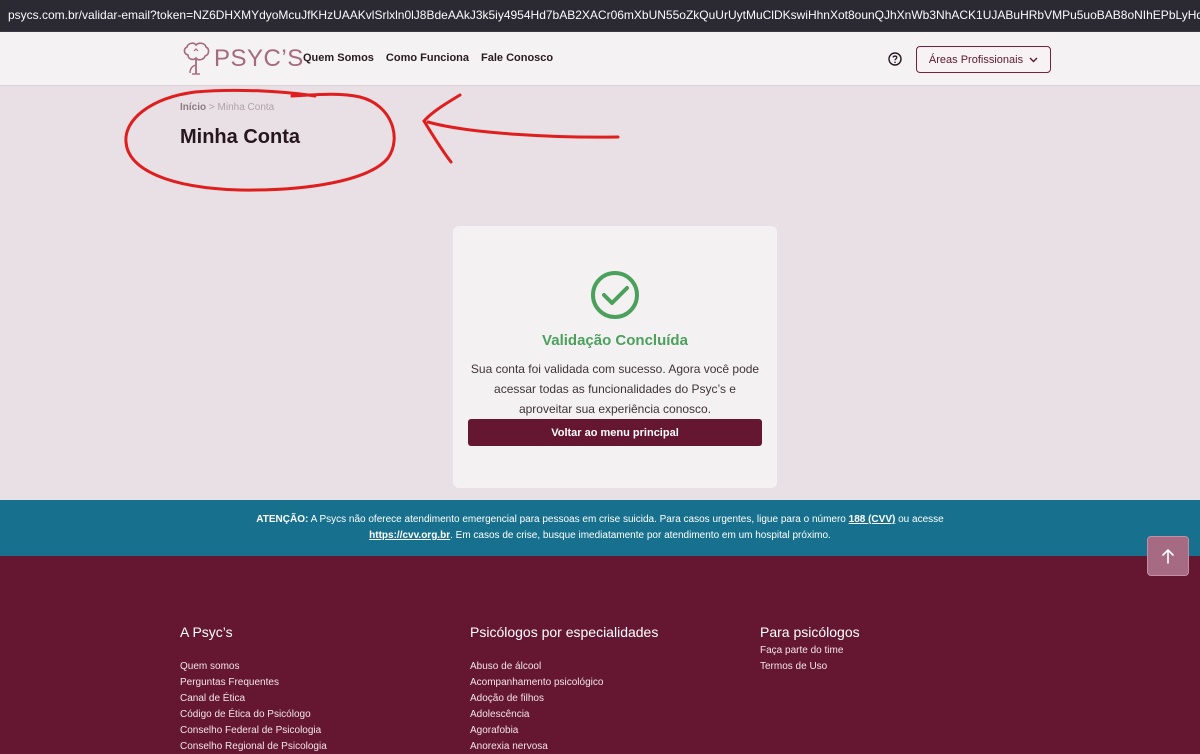  I want to click on footer-psychologist-links: Faça parte do time Termos de Uso, so click(810, 659).